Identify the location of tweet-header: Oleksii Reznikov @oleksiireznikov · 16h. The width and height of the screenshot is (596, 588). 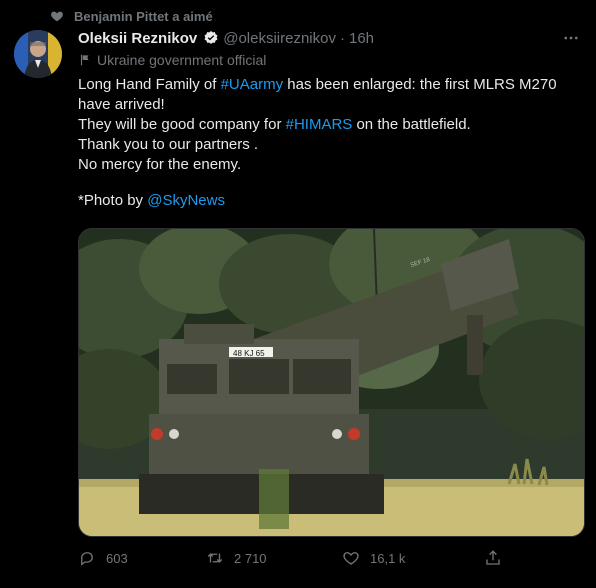
(226, 38).